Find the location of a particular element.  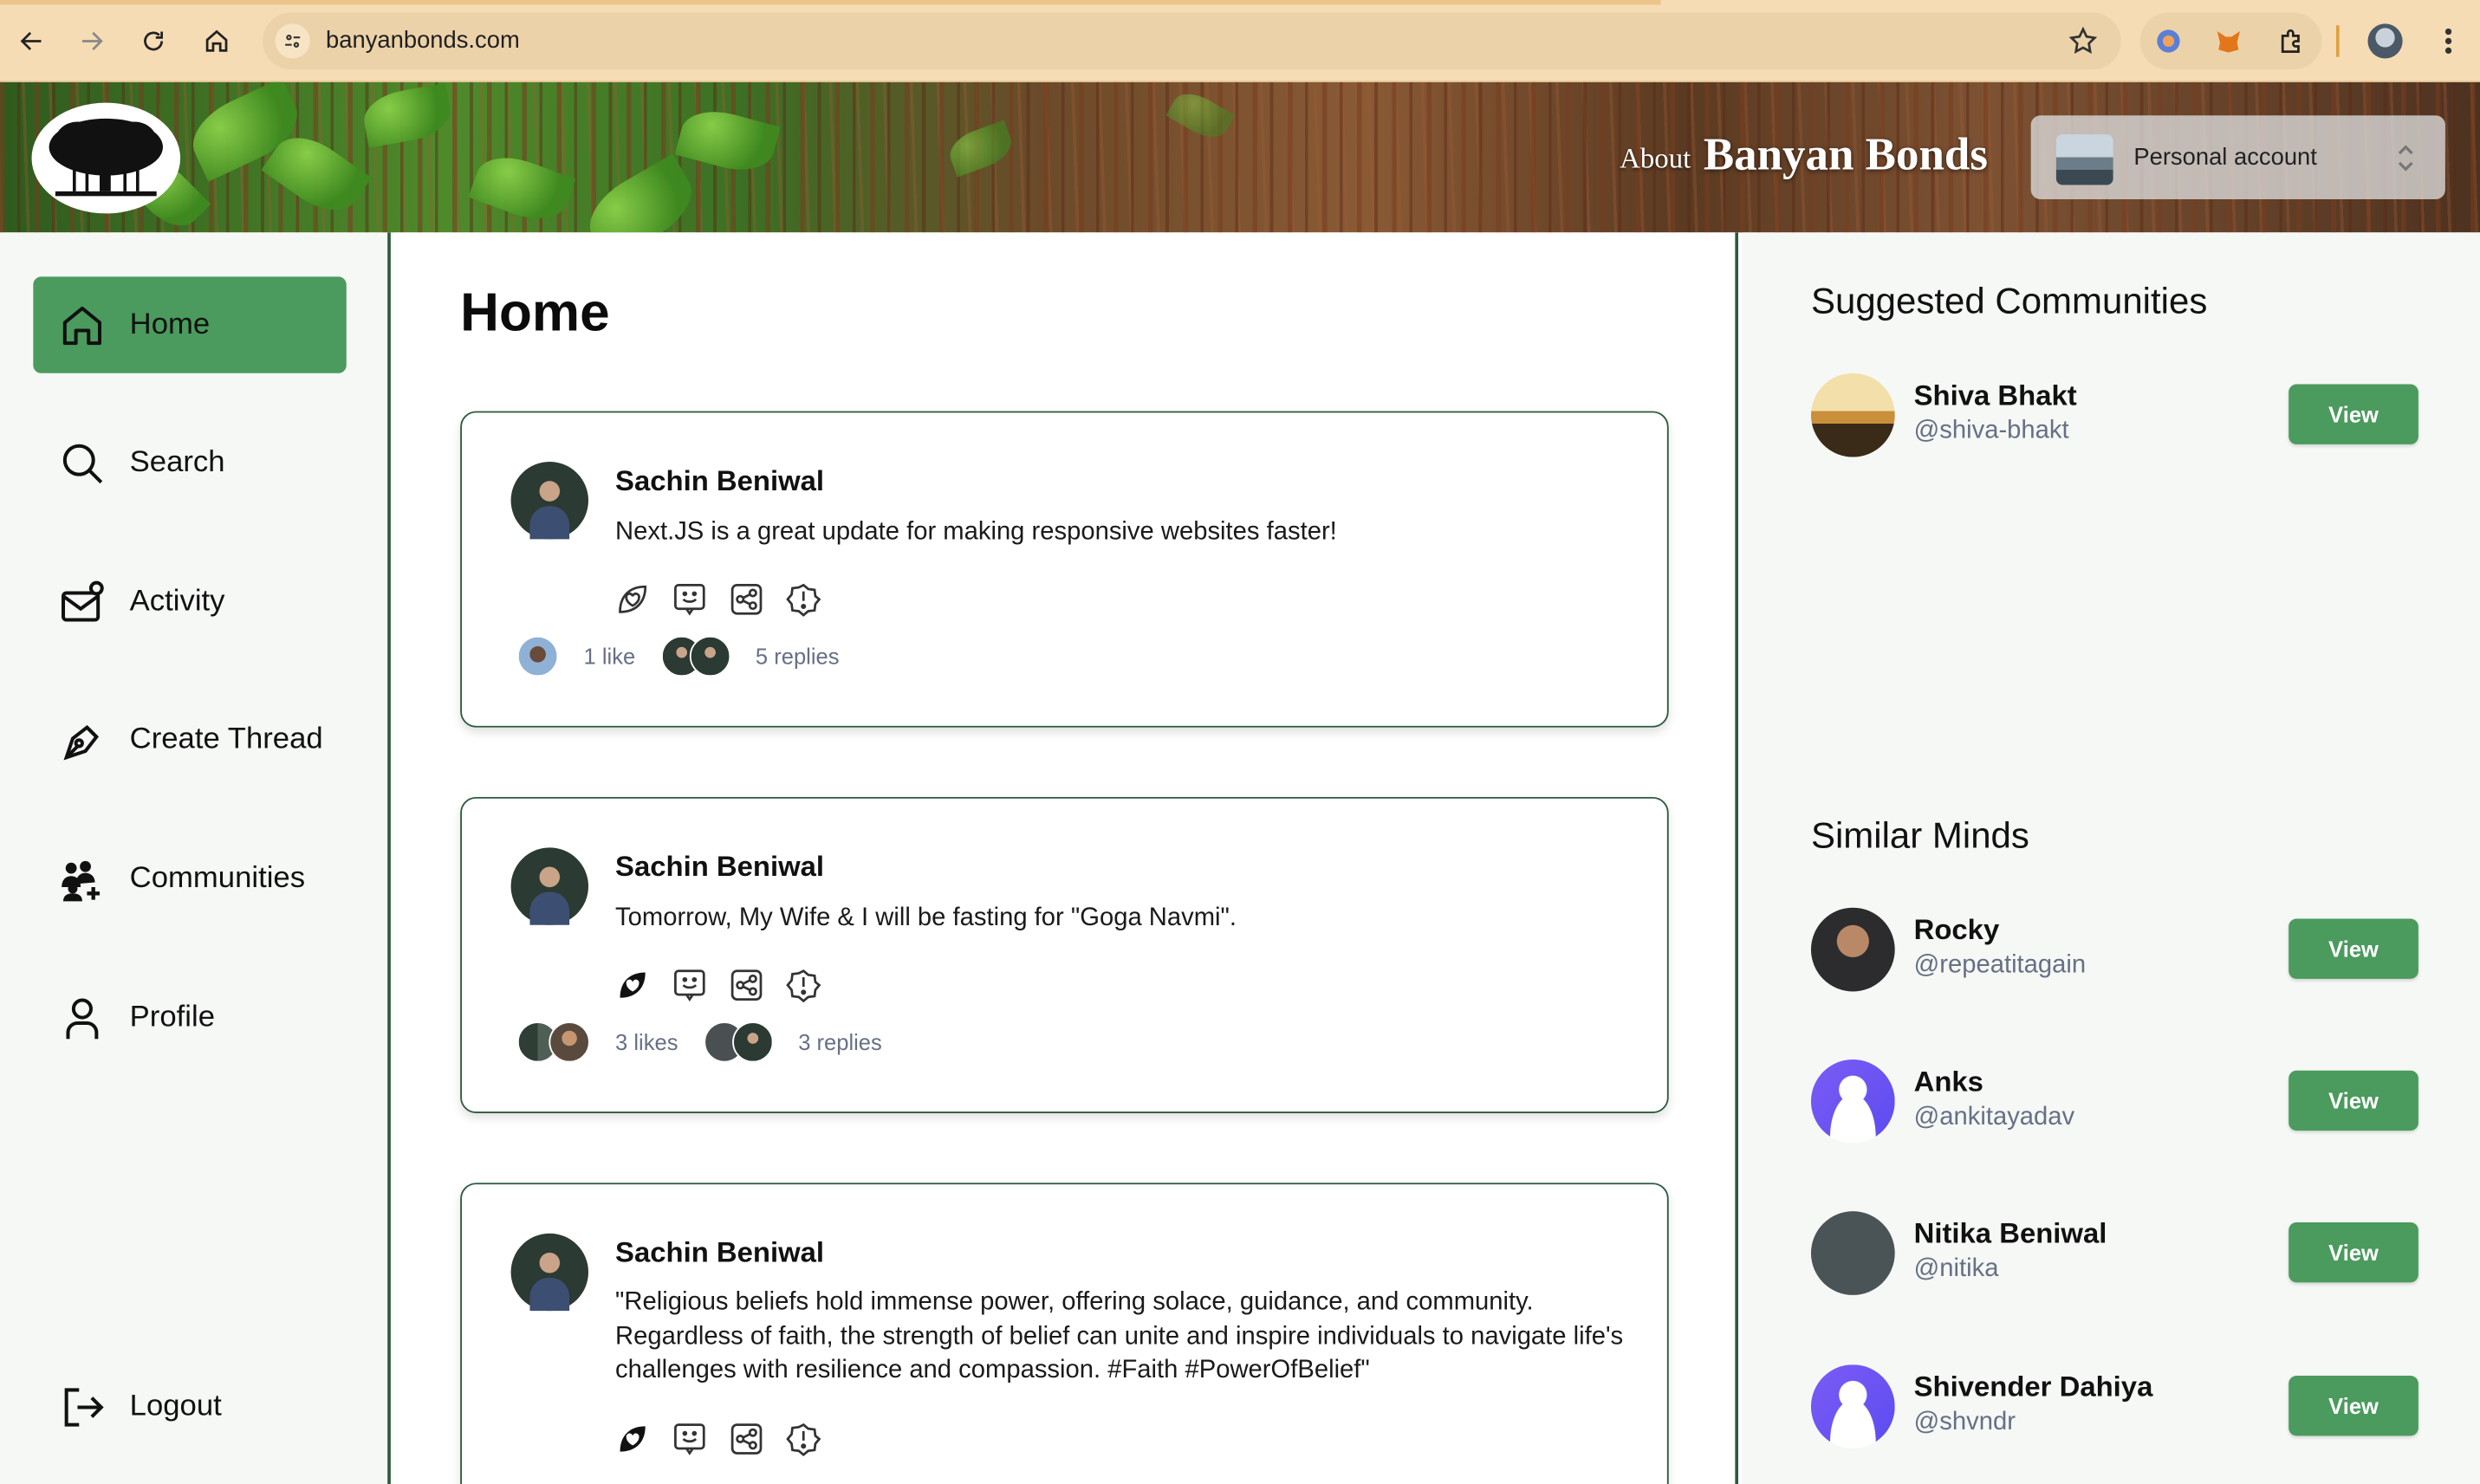

thread-meta: 3 likes 3 replies is located at coordinates (699, 1042).